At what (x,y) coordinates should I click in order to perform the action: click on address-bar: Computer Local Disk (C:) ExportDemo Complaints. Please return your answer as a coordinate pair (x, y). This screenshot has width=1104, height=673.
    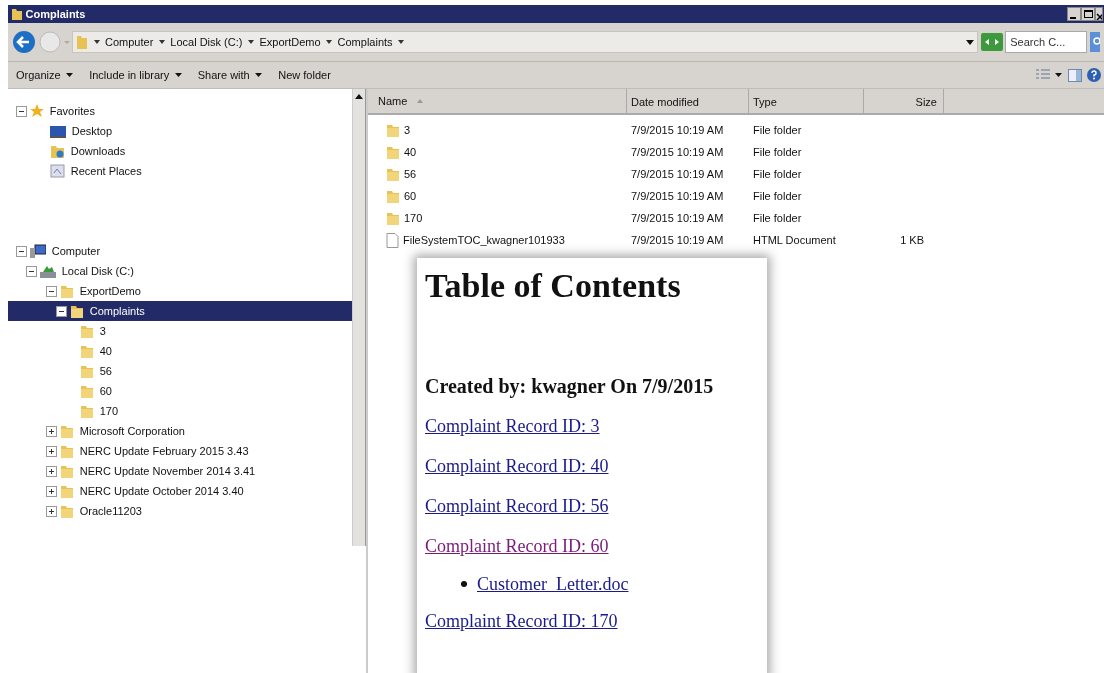
    Looking at the image, I should click on (525, 42).